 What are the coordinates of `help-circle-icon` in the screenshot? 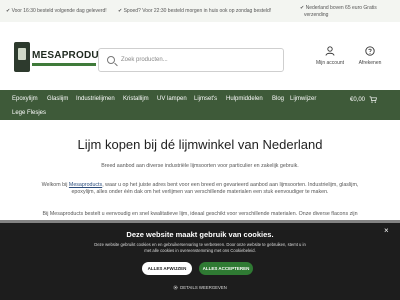 It's located at (370, 51).